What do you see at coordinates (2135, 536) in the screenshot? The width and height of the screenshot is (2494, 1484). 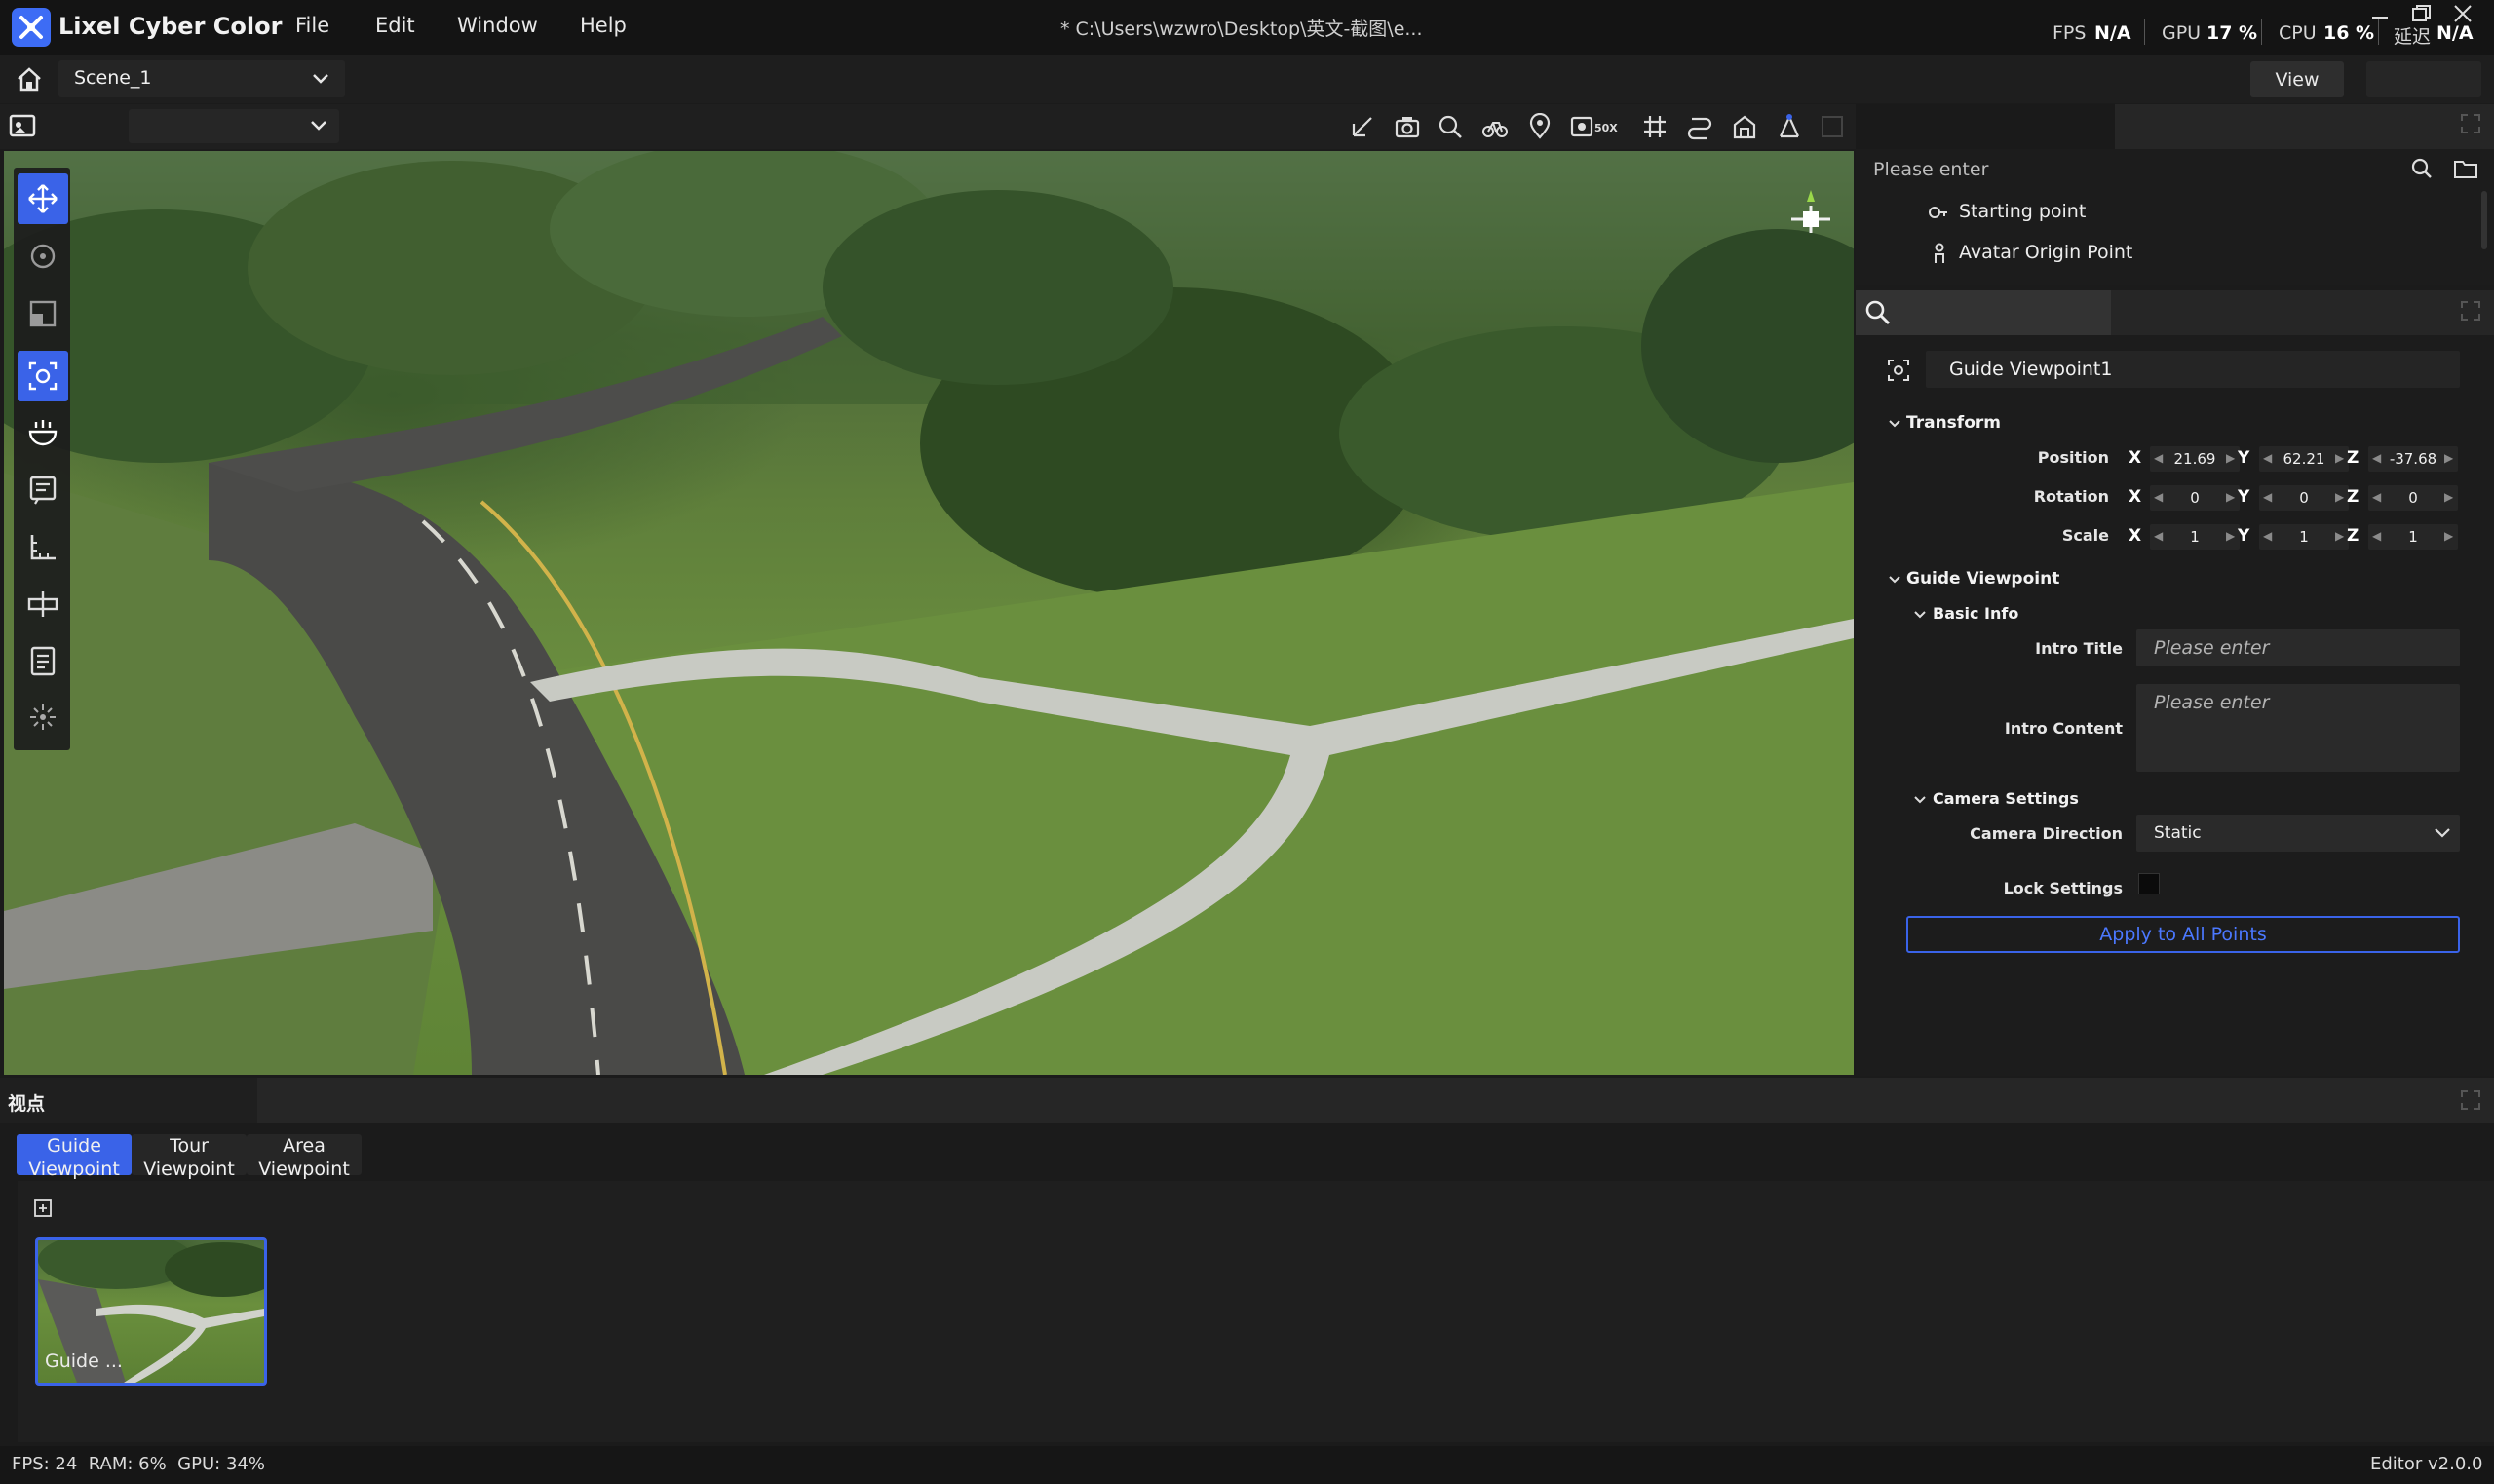 I see `scale-x-axis-label: X` at bounding box center [2135, 536].